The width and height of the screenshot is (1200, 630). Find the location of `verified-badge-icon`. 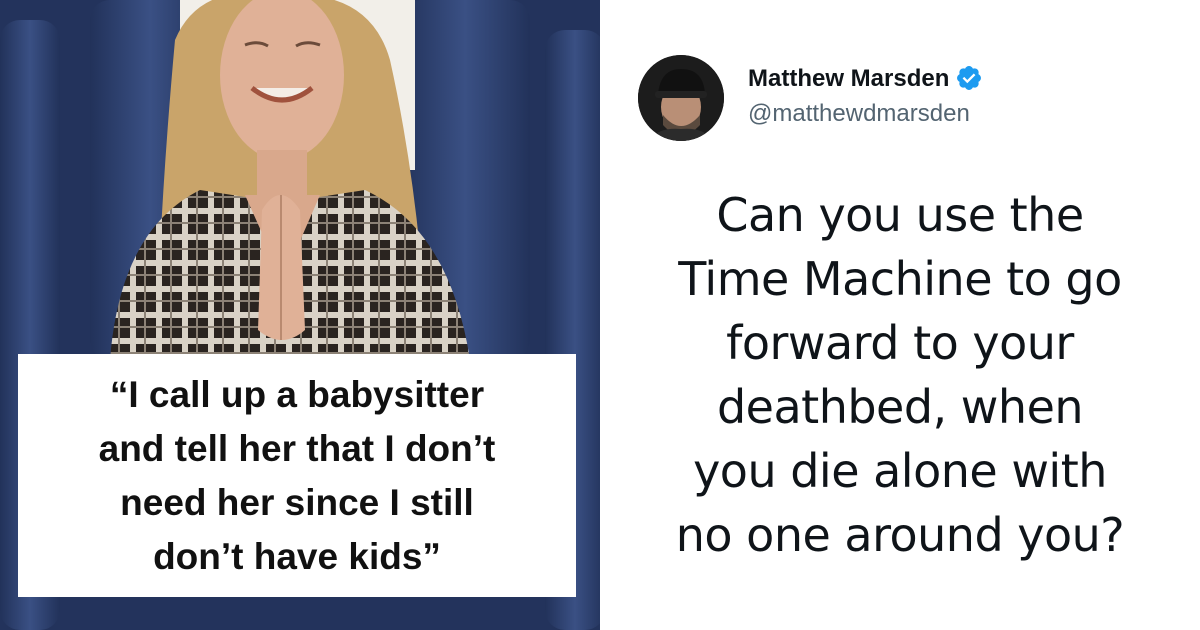

verified-badge-icon is located at coordinates (969, 78).